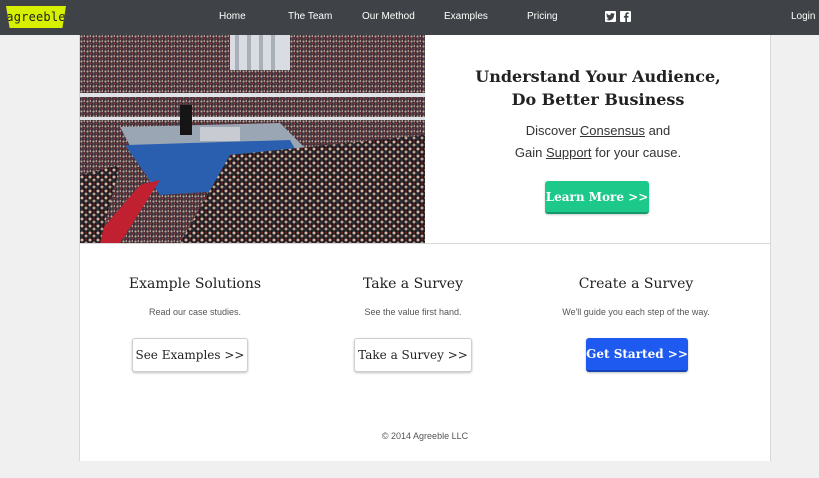  What do you see at coordinates (232, 16) in the screenshot?
I see `nav-home: Home` at bounding box center [232, 16].